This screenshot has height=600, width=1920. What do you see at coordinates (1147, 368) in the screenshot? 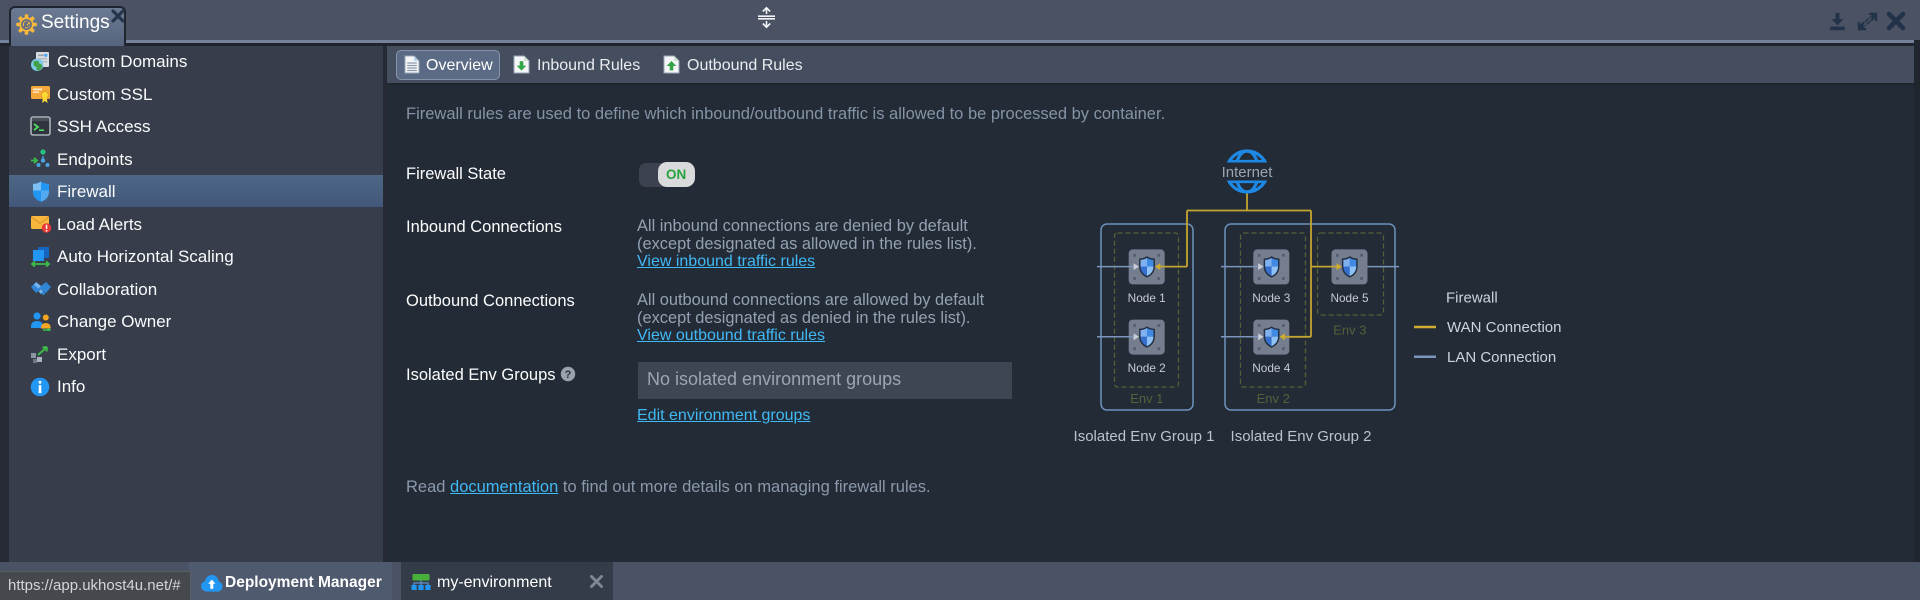
I see `svg-text: Node 2` at bounding box center [1147, 368].